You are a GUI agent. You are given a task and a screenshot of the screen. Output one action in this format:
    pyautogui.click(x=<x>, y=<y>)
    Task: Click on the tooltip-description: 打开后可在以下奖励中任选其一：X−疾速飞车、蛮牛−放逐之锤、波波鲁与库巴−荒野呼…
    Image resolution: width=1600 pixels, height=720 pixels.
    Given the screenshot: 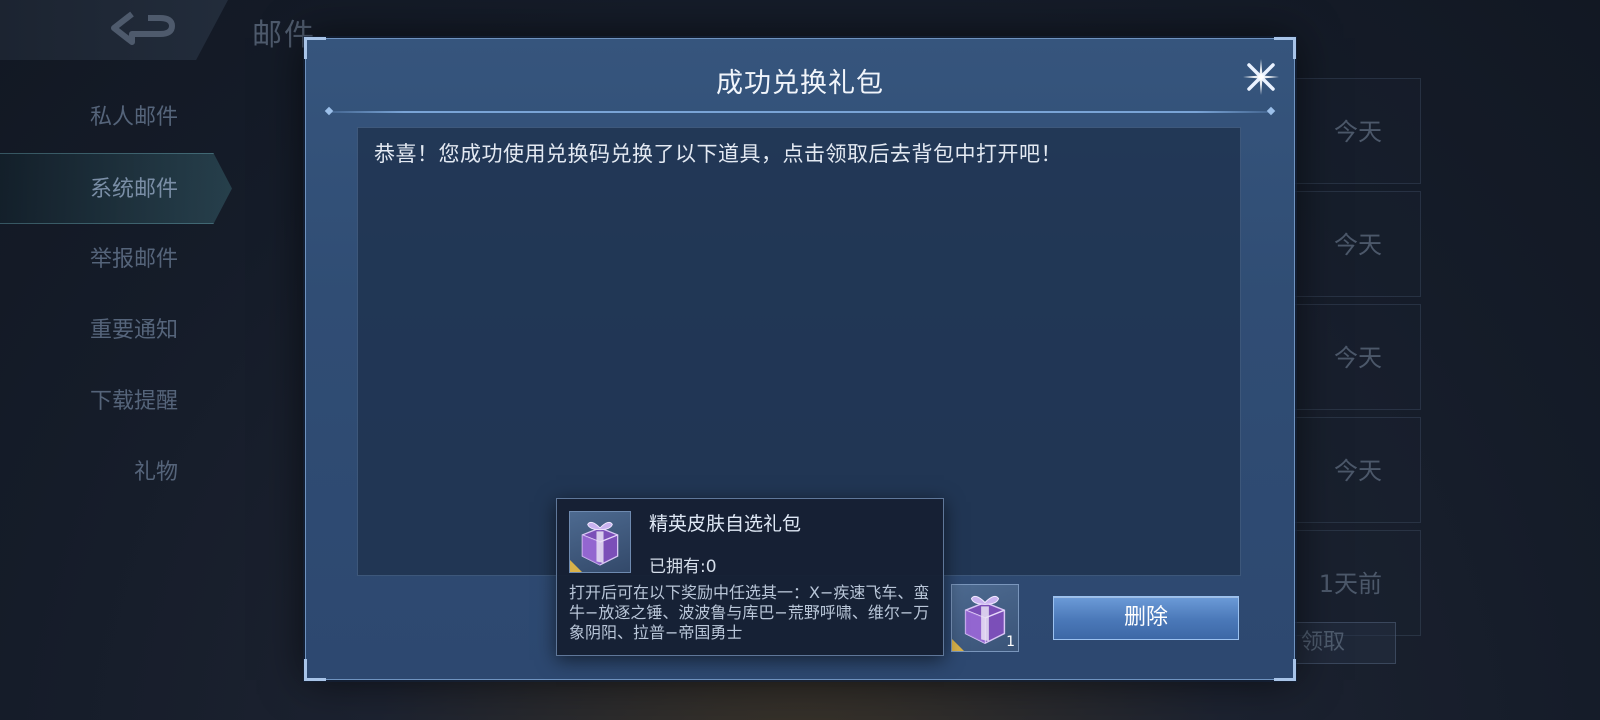 What is the action you would take?
    pyautogui.click(x=749, y=612)
    